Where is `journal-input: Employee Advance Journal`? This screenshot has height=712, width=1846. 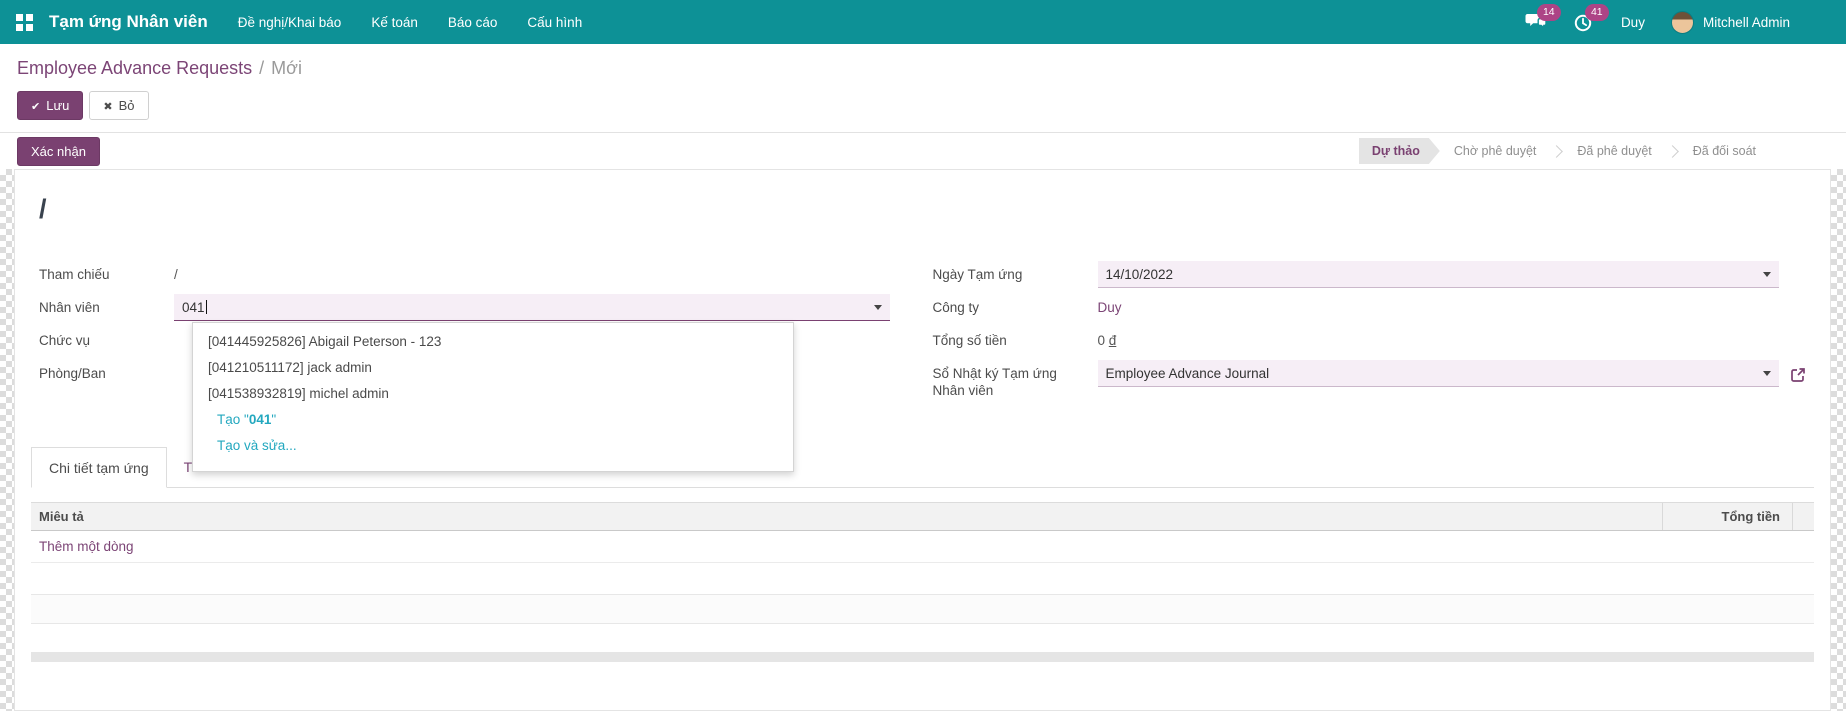
journal-input: Employee Advance Journal is located at coordinates (1438, 373).